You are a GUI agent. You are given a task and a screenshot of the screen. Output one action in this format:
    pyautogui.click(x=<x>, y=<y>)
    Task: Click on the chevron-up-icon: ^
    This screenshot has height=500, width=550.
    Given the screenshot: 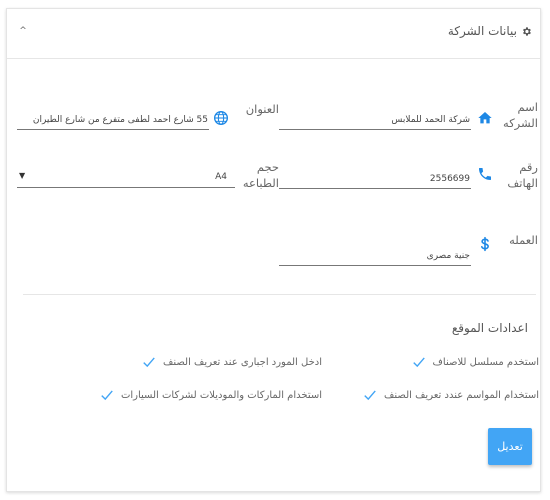 What is the action you would take?
    pyautogui.click(x=23, y=31)
    